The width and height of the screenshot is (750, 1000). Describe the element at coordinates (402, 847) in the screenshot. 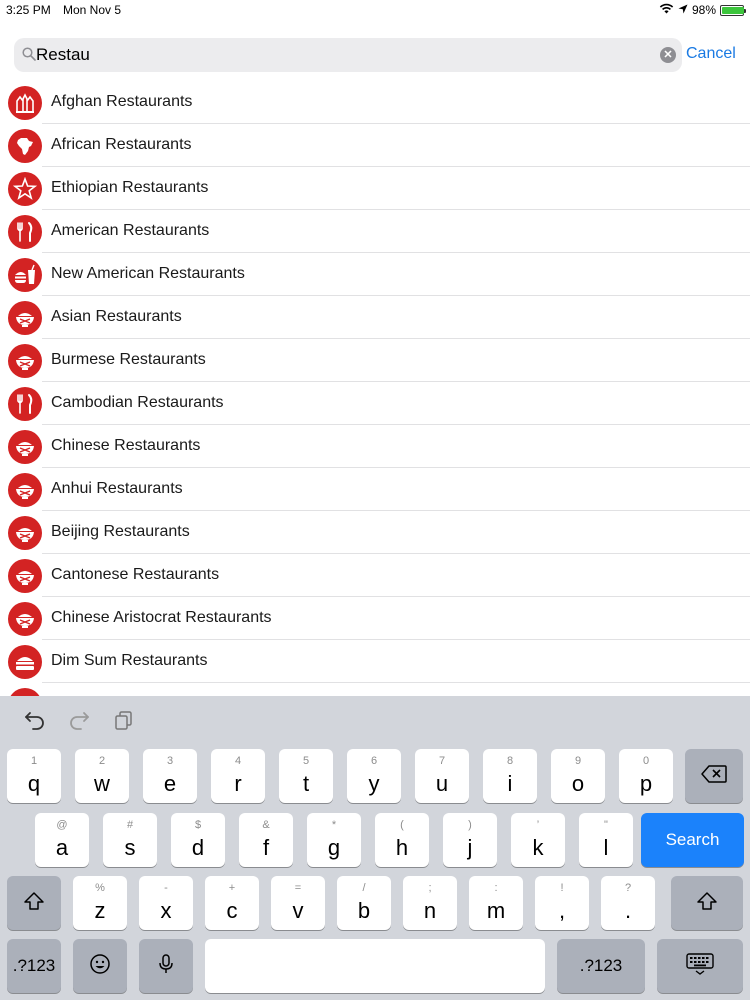

I see `key-char: h` at that location.